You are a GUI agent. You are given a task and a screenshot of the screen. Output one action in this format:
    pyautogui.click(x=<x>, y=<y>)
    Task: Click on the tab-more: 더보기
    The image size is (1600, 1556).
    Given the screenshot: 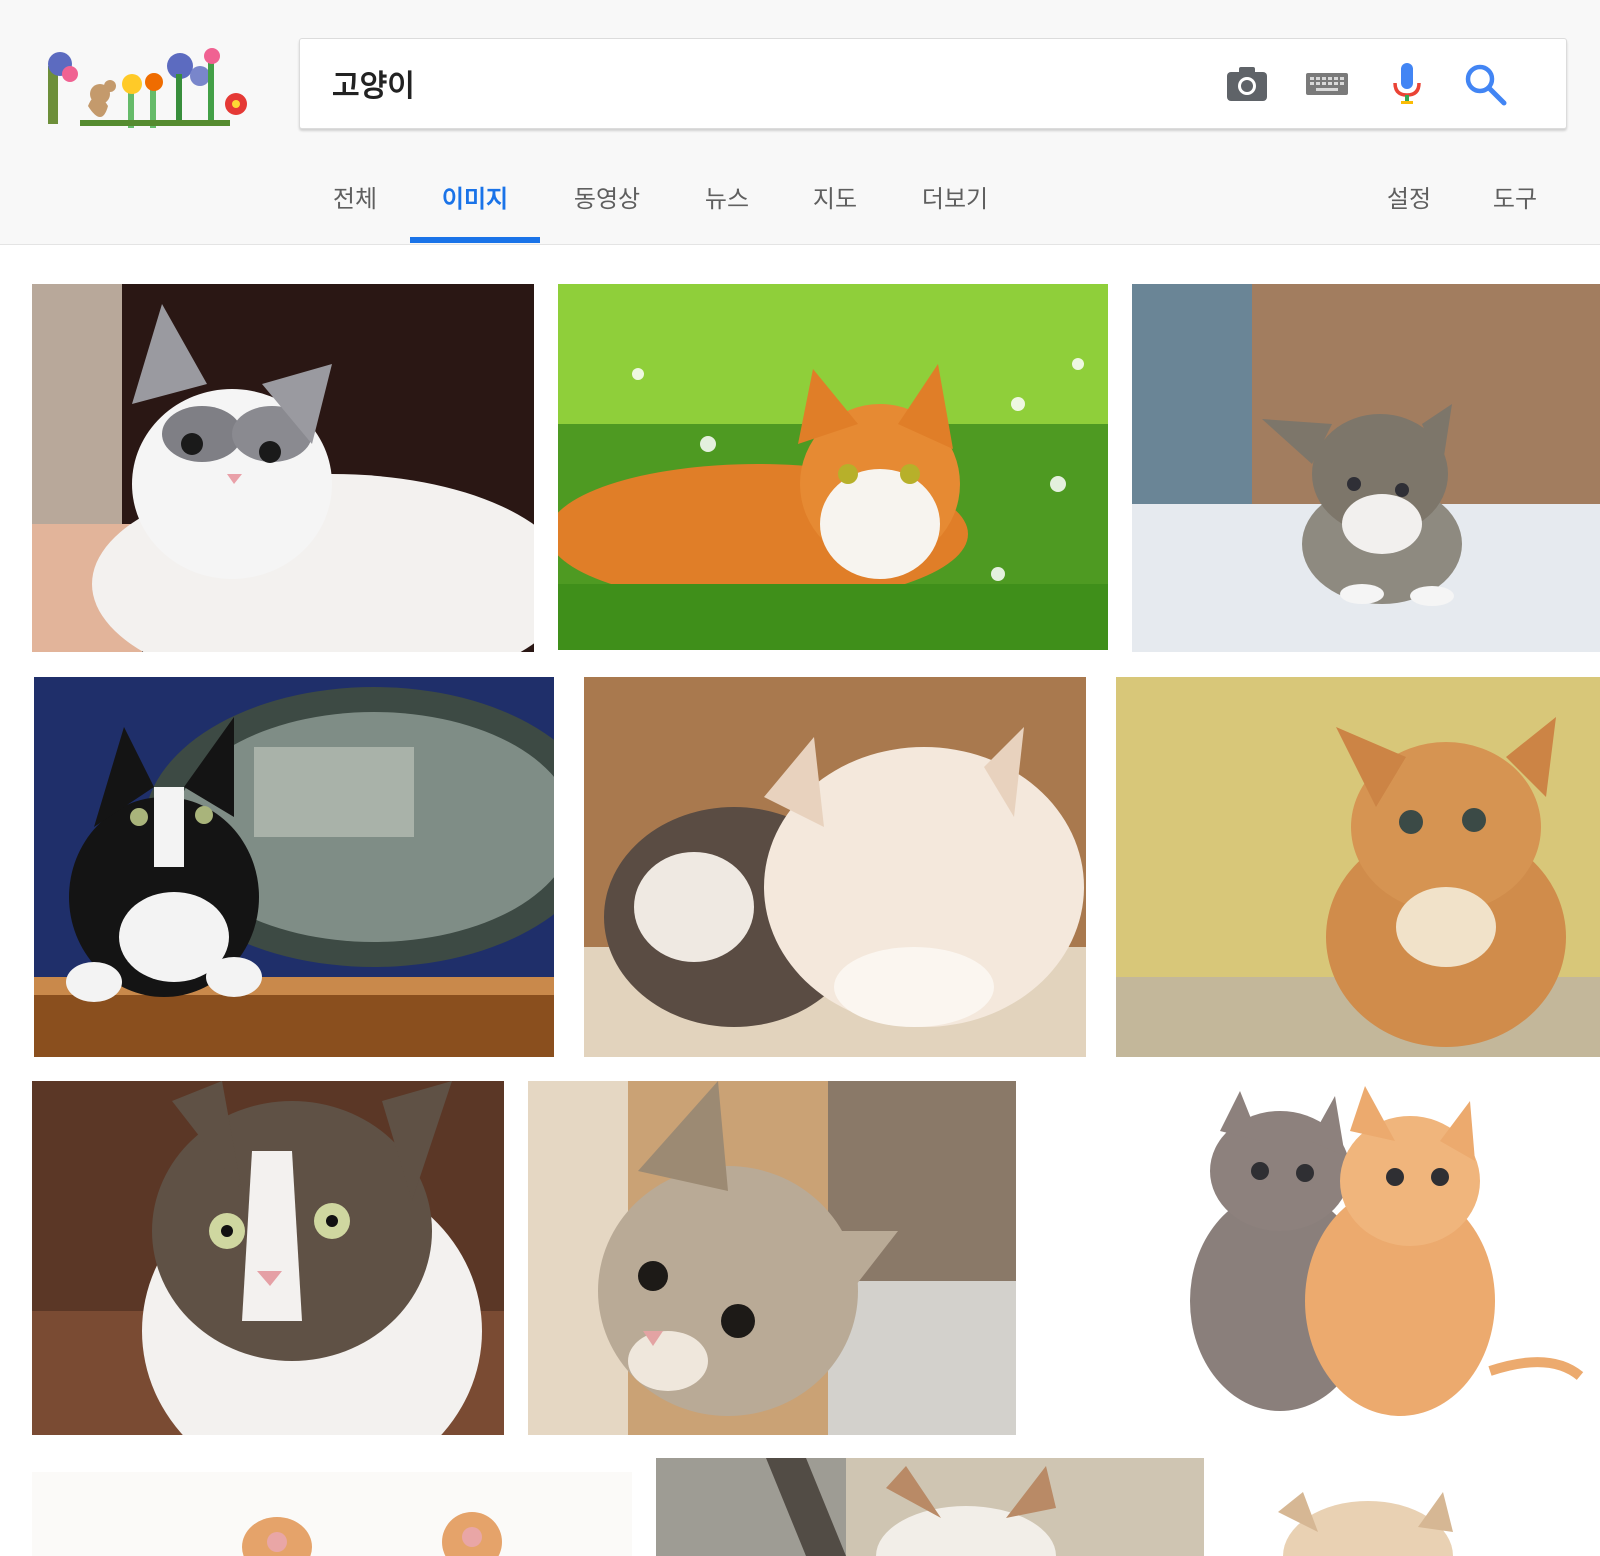 What is the action you would take?
    pyautogui.click(x=955, y=211)
    